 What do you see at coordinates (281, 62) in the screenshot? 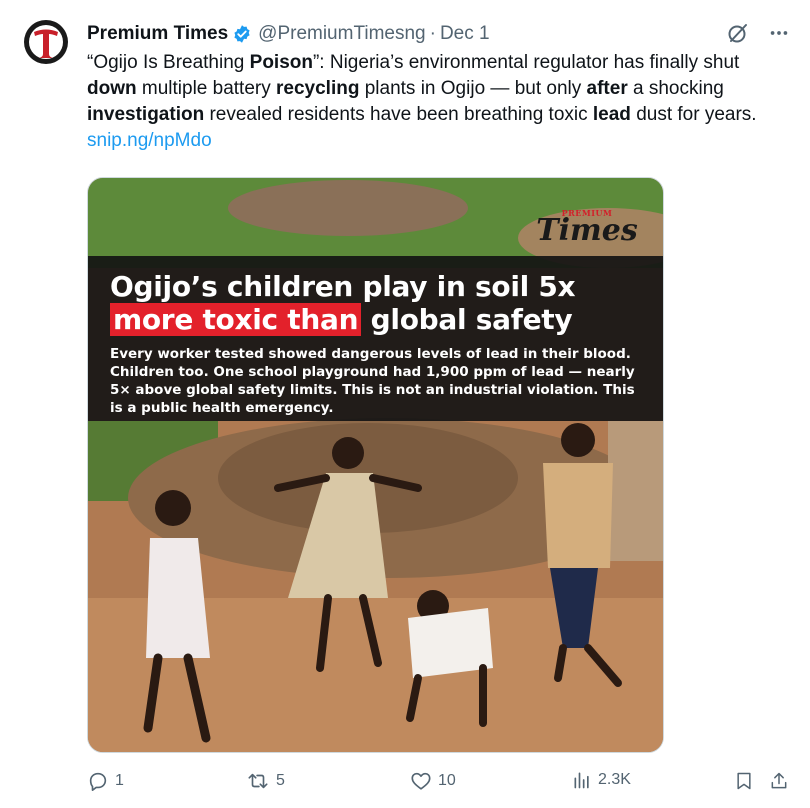
I see `tweet-text-bold: Poison` at bounding box center [281, 62].